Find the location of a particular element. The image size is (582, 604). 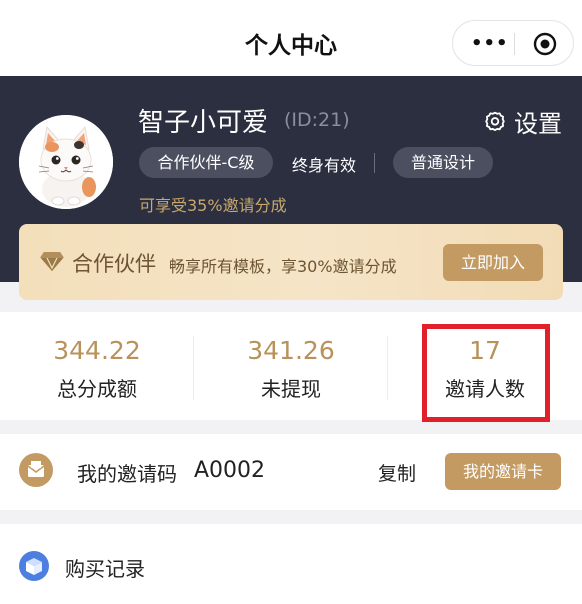

avatar is located at coordinates (66, 162).